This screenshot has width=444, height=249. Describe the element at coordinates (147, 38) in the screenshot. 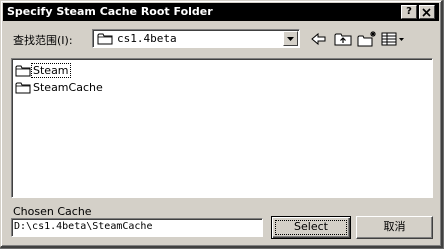

I see `look-in-value: cs1.4beta` at that location.